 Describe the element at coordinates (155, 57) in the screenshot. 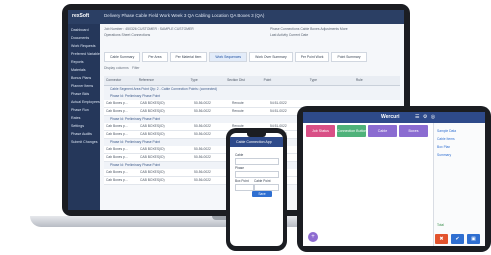

I see `tab-per-area: Per Area` at that location.